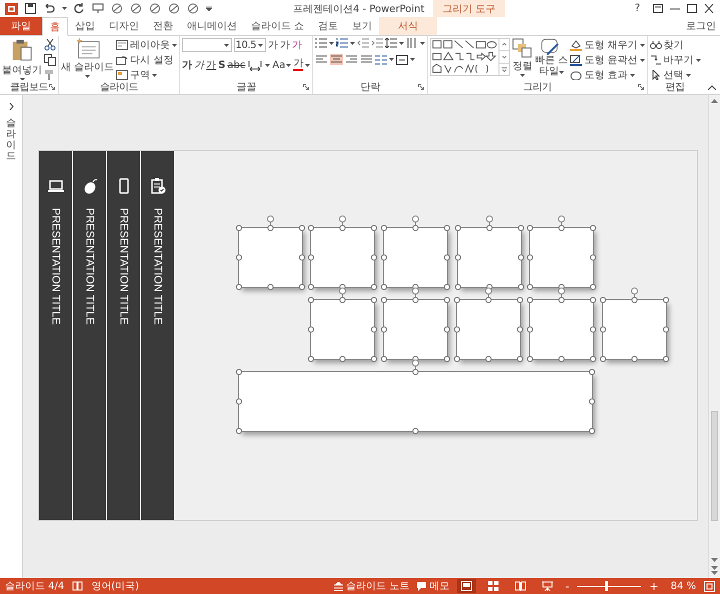 The height and width of the screenshot is (594, 720). Describe the element at coordinates (372, 586) in the screenshot. I see `notes-button: 슬라이드 노트` at that location.